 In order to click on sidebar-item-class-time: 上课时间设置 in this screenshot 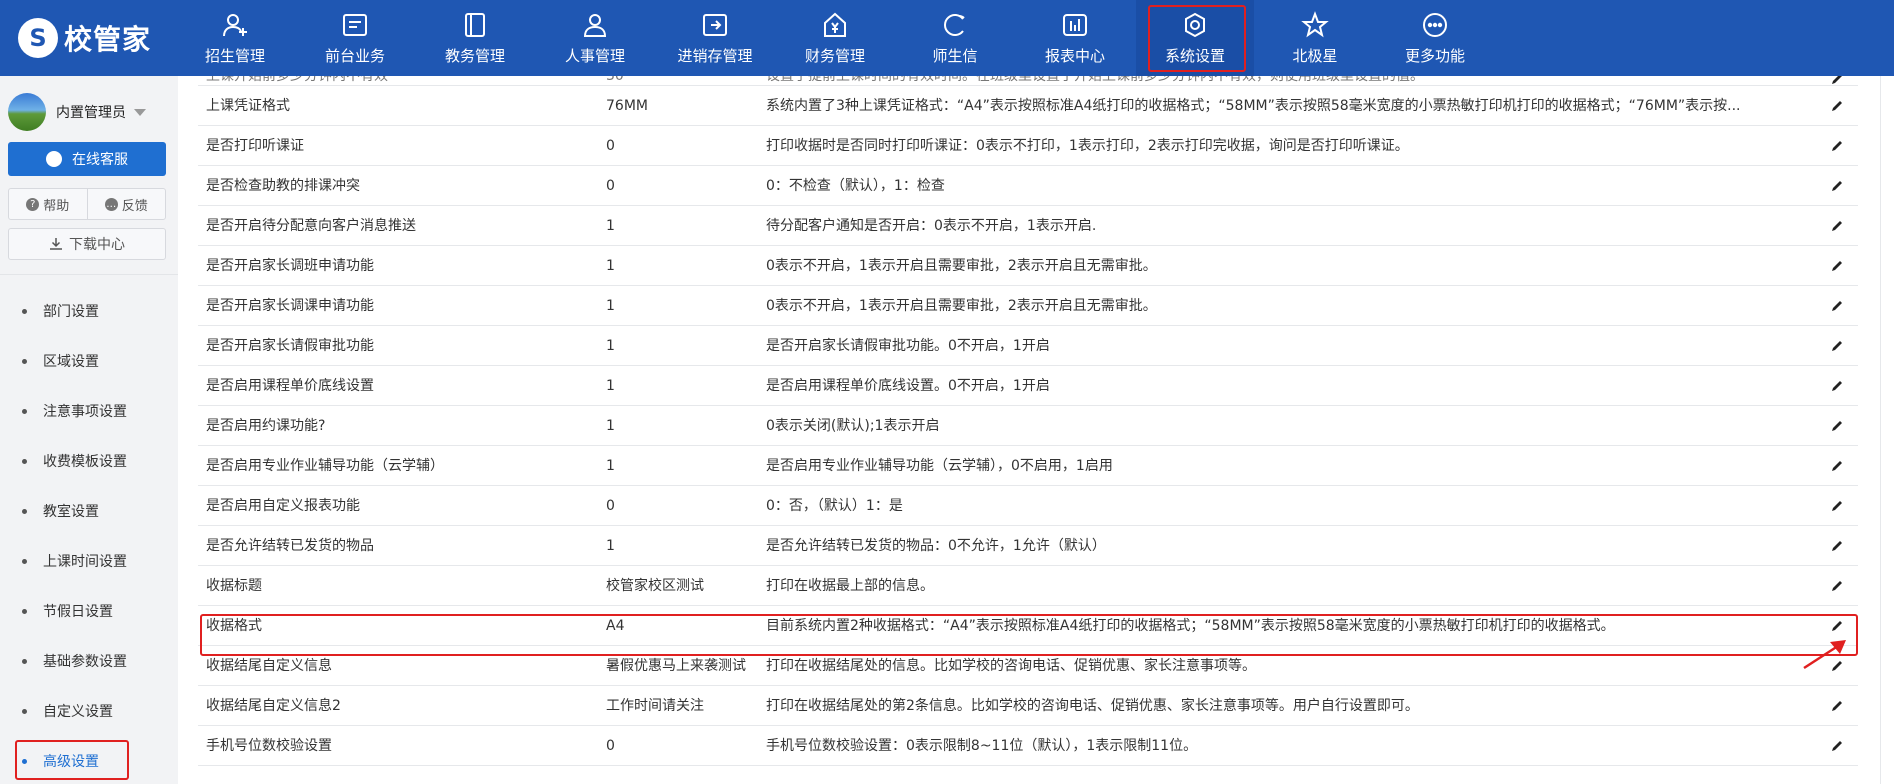, I will do `click(89, 561)`.